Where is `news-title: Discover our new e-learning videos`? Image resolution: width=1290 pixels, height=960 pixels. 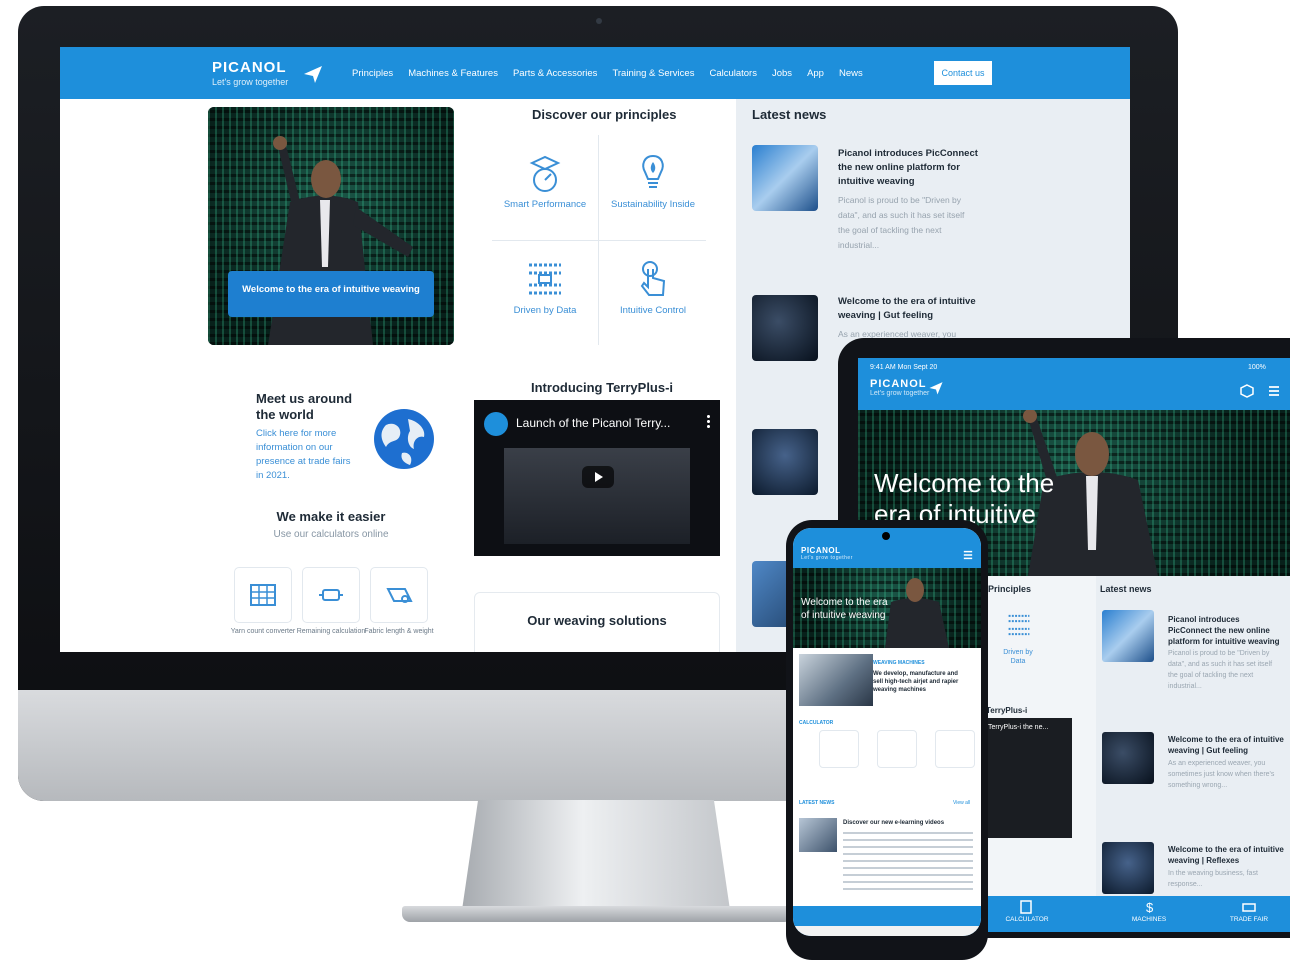
news-title: Discover our new e-learning videos is located at coordinates (908, 823).